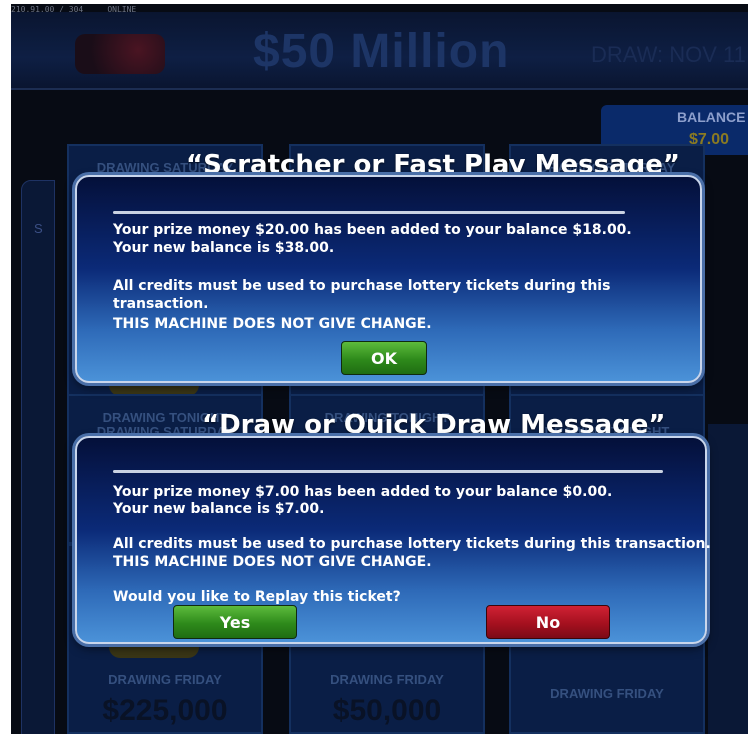 This screenshot has width=748, height=734. What do you see at coordinates (224, 248) in the screenshot?
I see `new-balance-text: Your new balance is $38.00.` at bounding box center [224, 248].